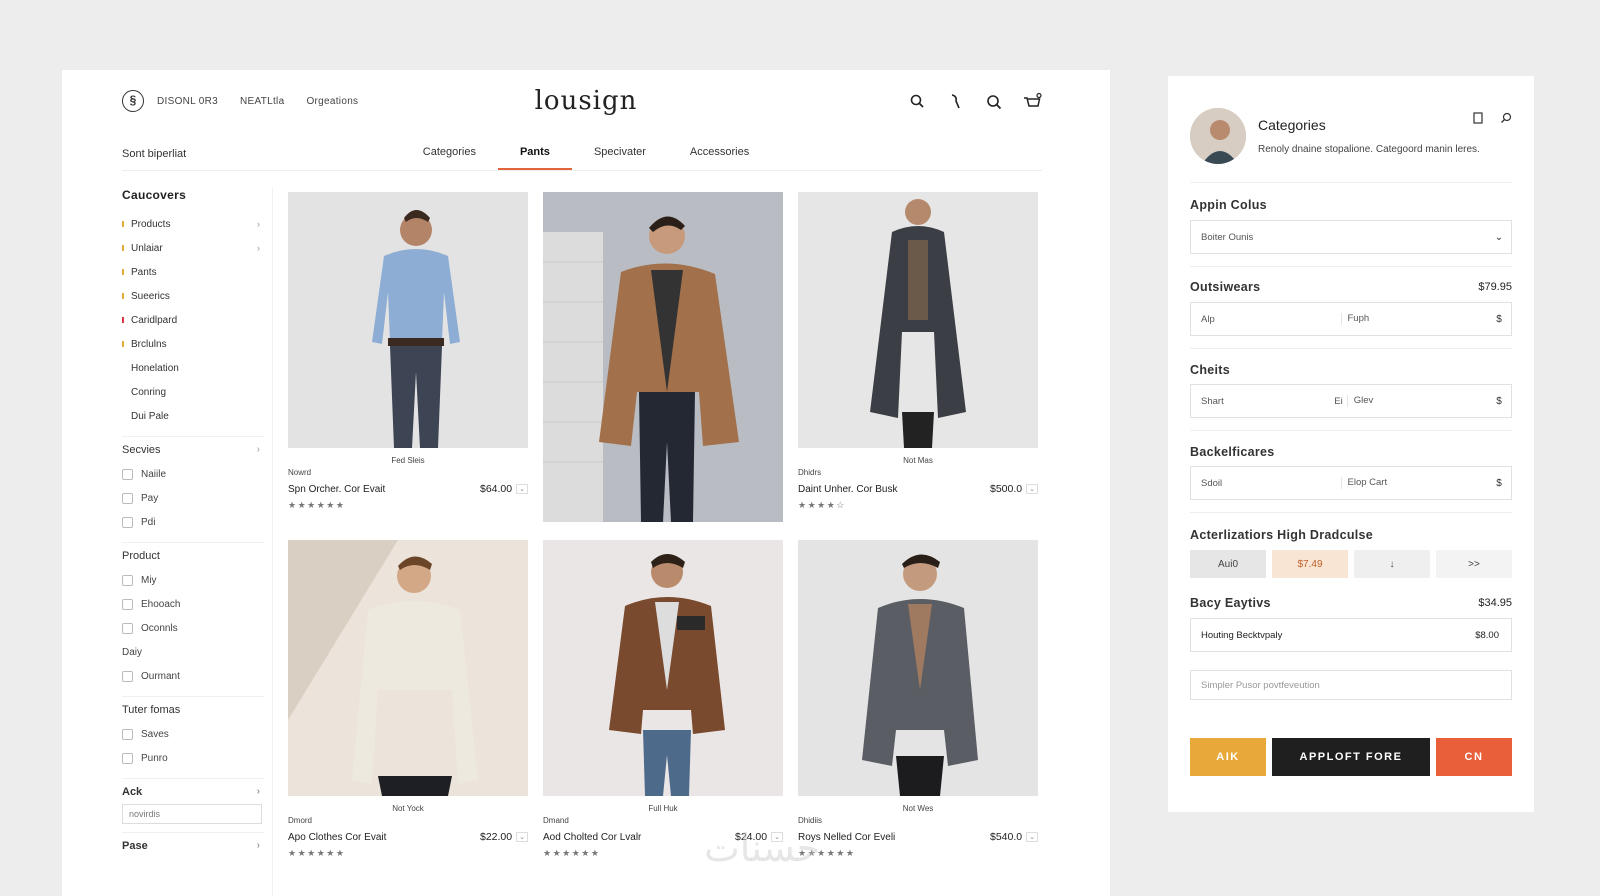 This screenshot has width=1600, height=896. Describe the element at coordinates (1228, 757) in the screenshot. I see `aik-button: AIK` at that location.